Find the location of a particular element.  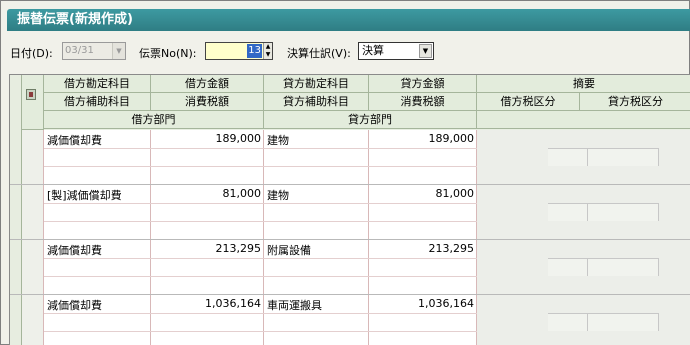

date-label: 日付(D): is located at coordinates (31, 53).